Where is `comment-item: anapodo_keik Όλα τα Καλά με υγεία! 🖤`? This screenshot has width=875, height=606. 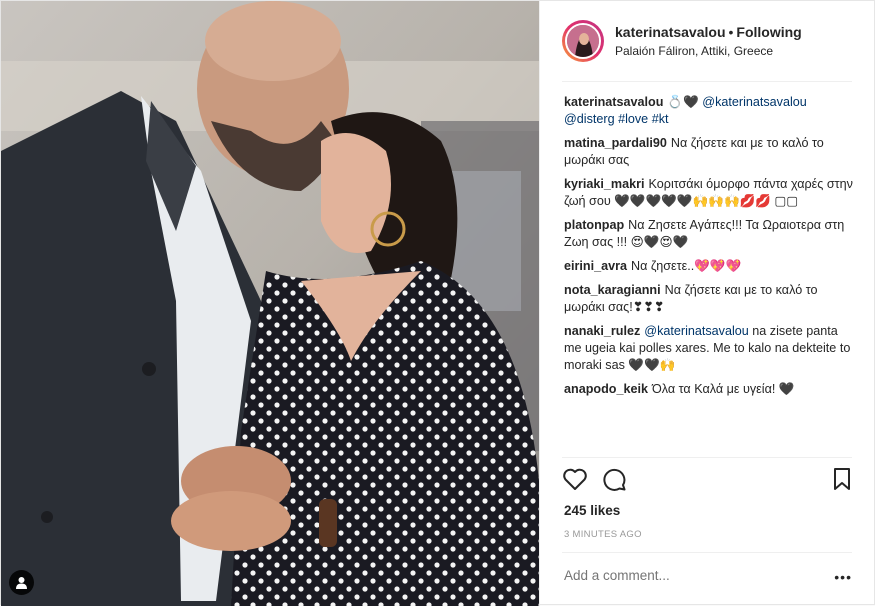
comment-item: anapodo_keik Όλα τα Καλά με υγεία! 🖤 is located at coordinates (709, 389).